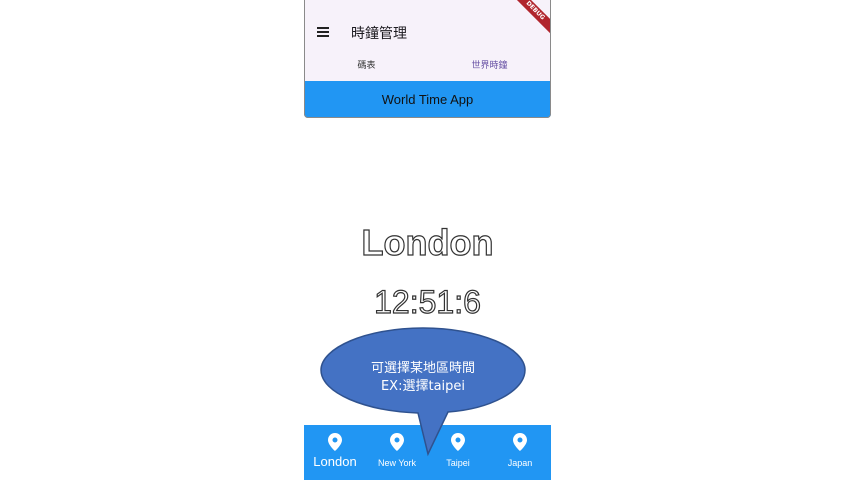 This screenshot has width=853, height=480. Describe the element at coordinates (458, 463) in the screenshot. I see `nav-label-taipei: Taipei` at that location.